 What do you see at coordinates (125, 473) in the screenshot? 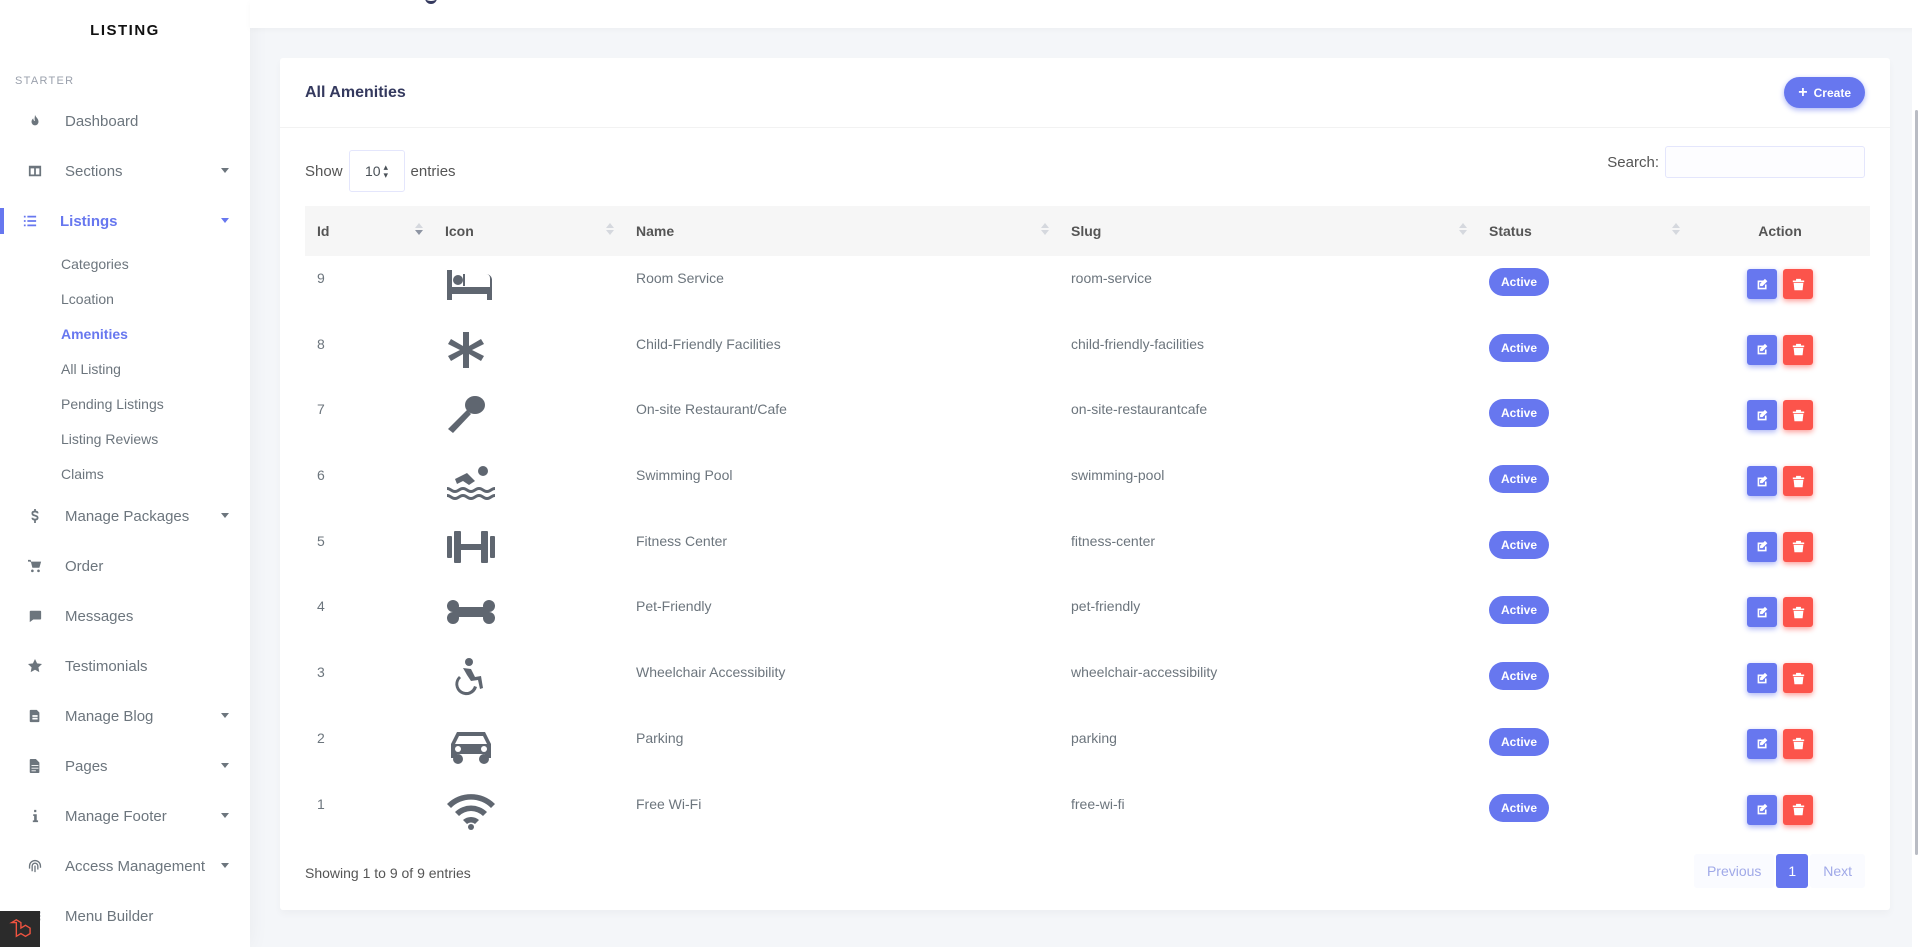
I see `submenu-item-claims: Claims` at bounding box center [125, 473].